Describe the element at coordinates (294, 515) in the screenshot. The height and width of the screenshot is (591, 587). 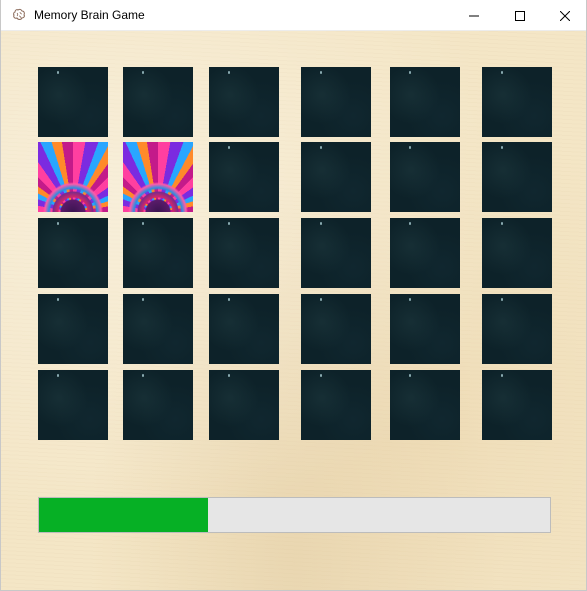
I see `progress-bar` at that location.